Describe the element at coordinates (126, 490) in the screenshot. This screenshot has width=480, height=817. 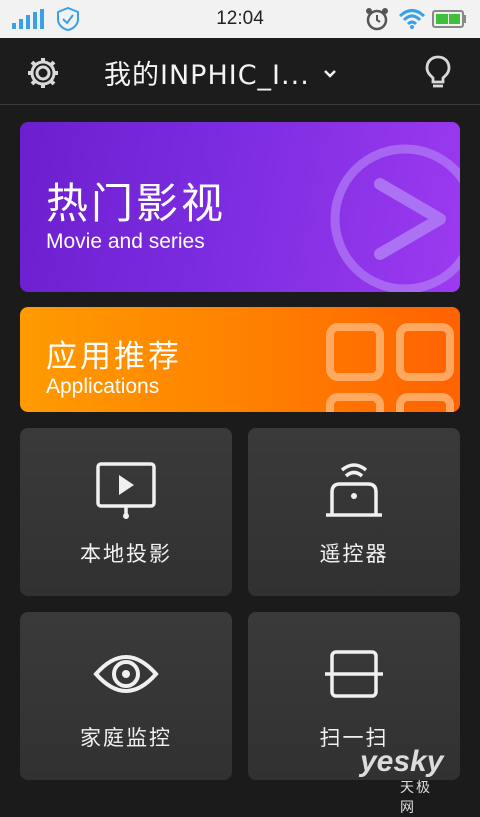
I see `screen-play-icon` at that location.